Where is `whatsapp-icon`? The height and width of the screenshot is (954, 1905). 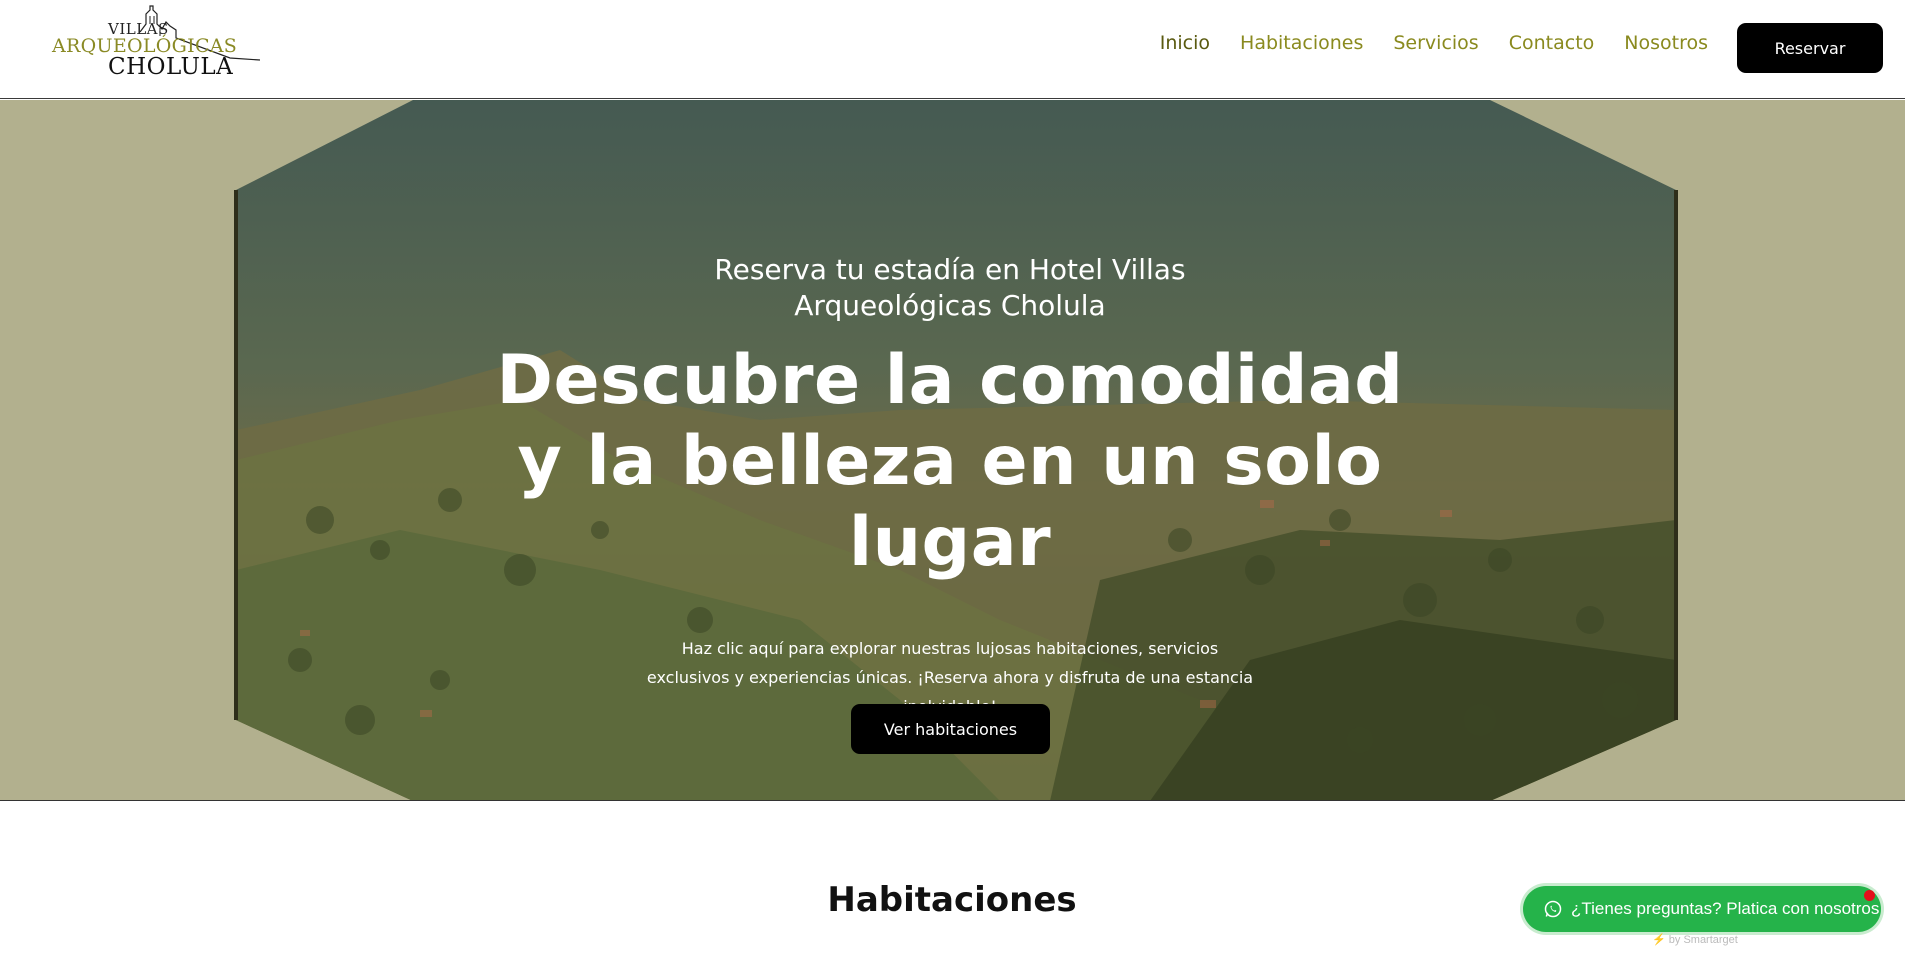 whatsapp-icon is located at coordinates (1553, 909).